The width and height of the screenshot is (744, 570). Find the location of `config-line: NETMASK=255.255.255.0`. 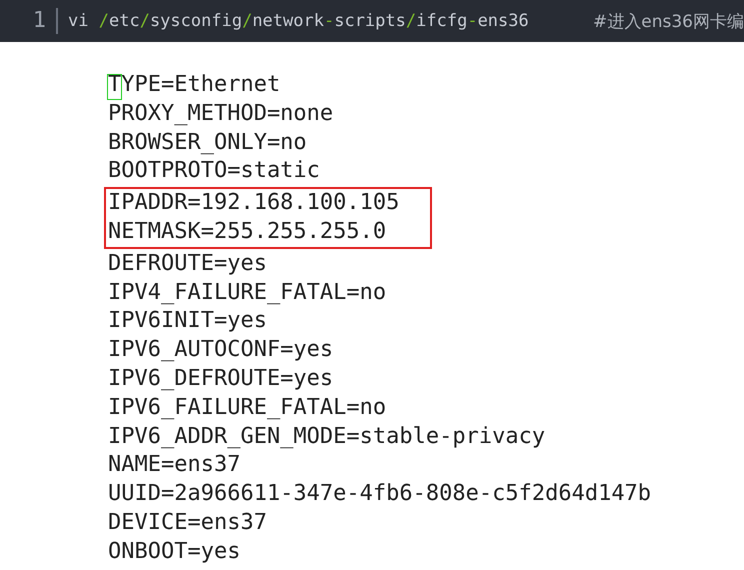

config-line: NETMASK=255.255.255.0 is located at coordinates (247, 231).